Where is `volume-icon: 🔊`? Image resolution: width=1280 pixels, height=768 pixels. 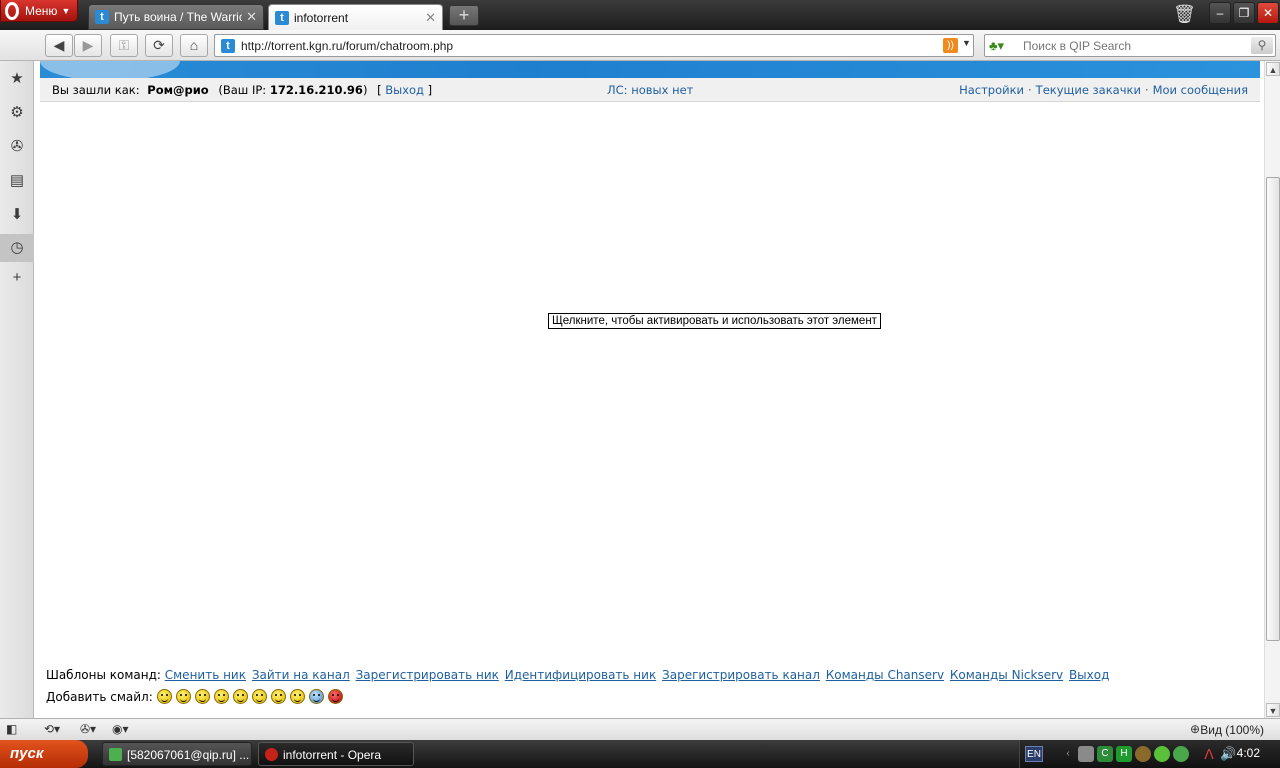 volume-icon: 🔊 is located at coordinates (1228, 754).